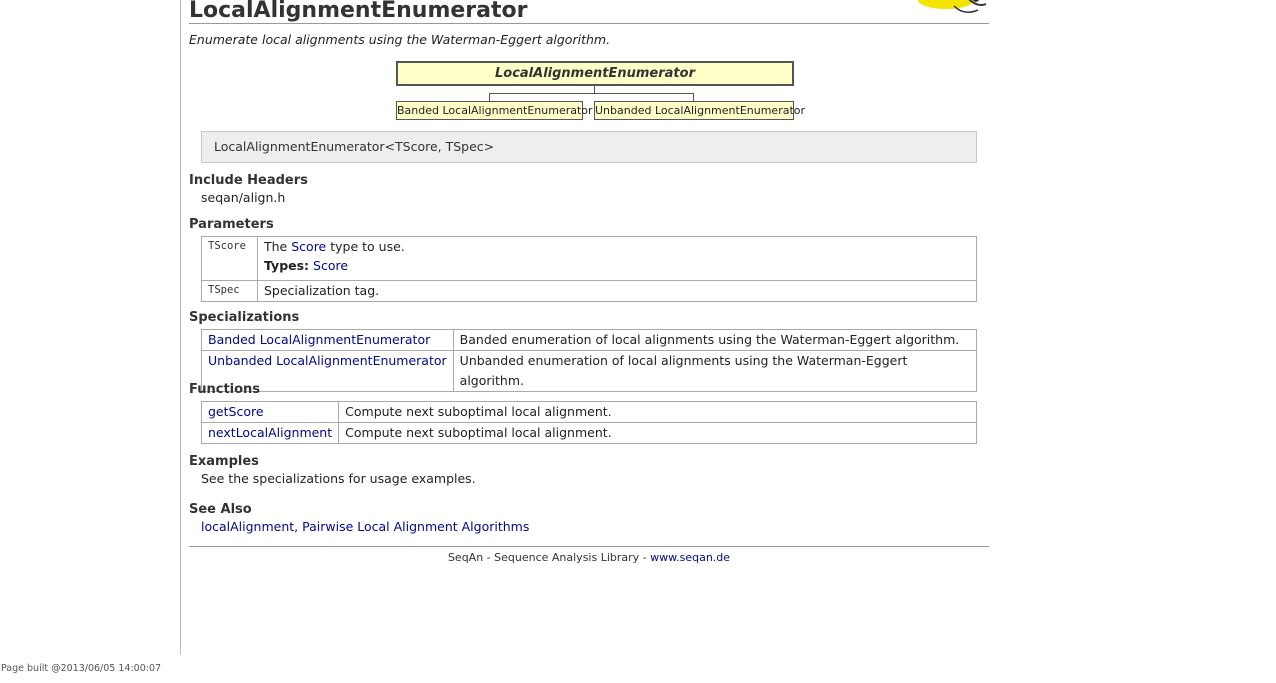 The width and height of the screenshot is (1276, 683). I want to click on footer-rule, so click(589, 546).